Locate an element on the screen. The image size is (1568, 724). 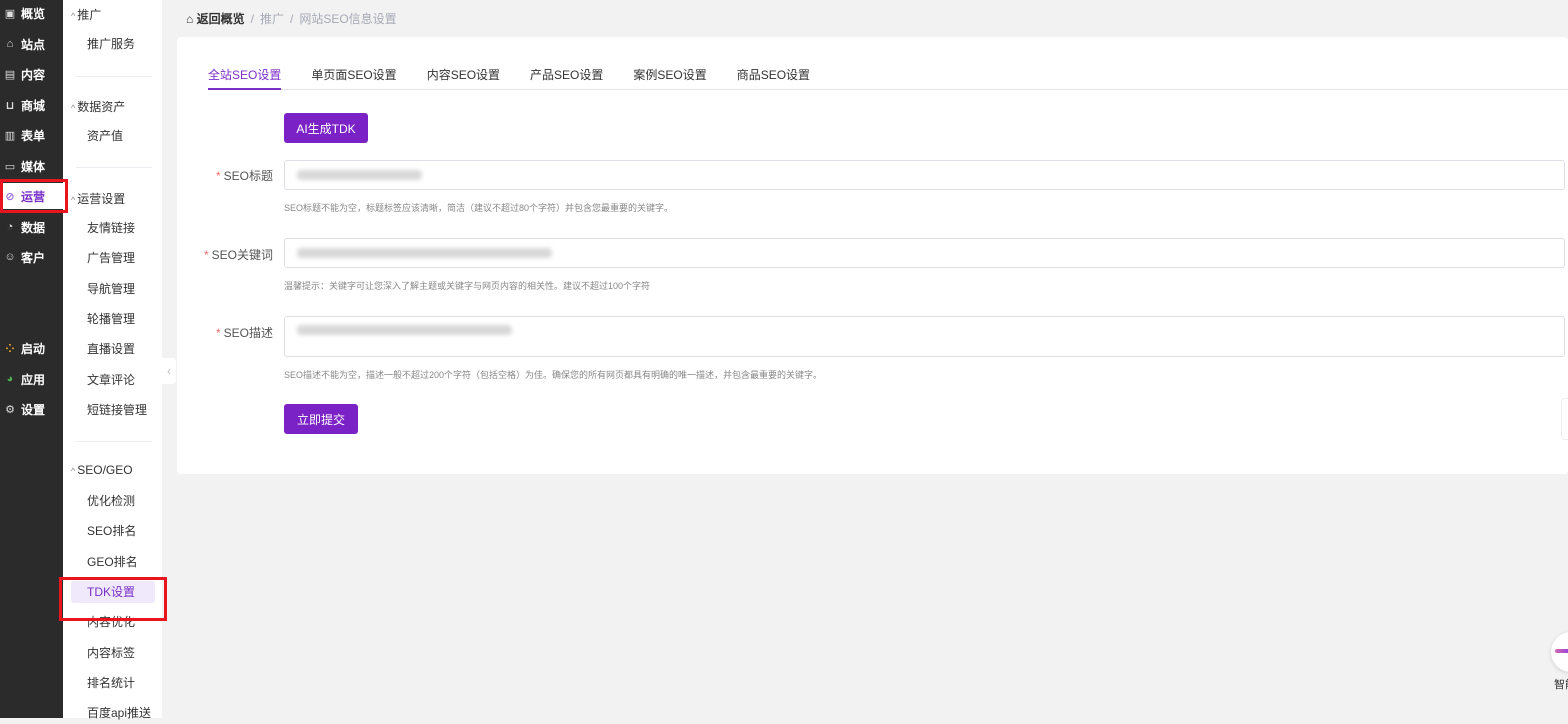
submenu-item: GEO排名 is located at coordinates (113, 562).